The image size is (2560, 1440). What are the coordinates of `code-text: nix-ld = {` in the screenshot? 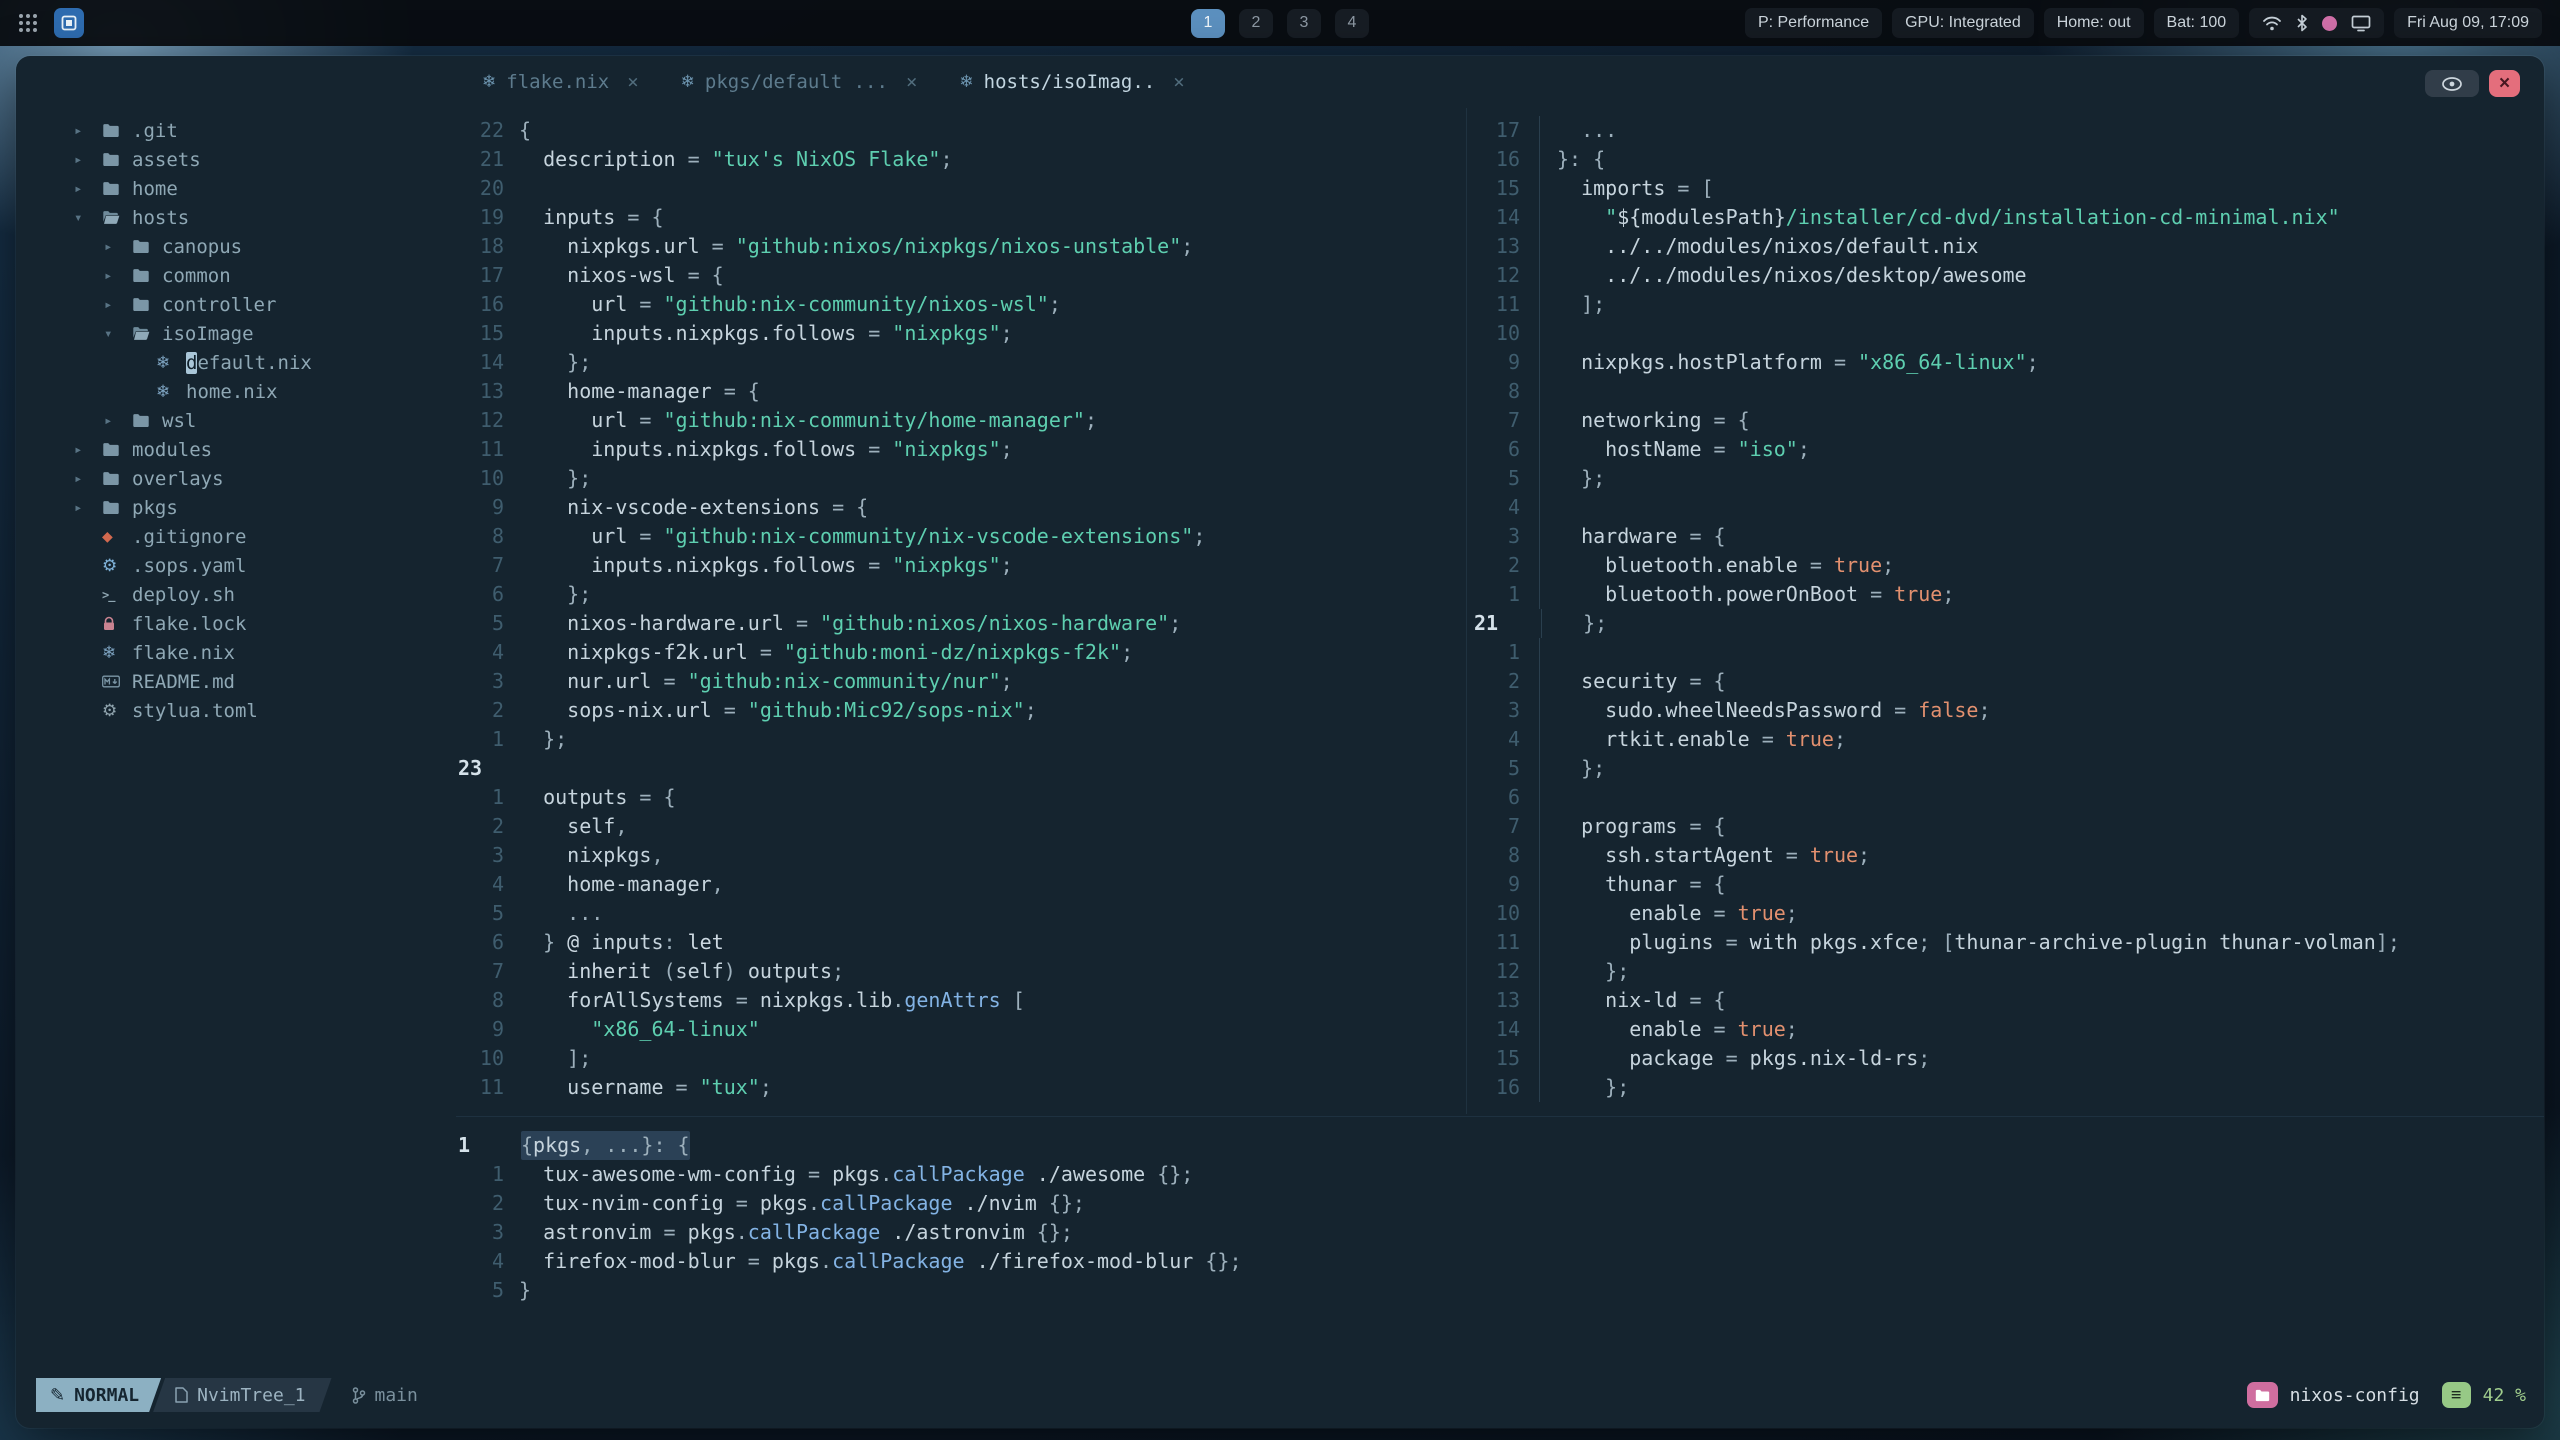 It's located at (1641, 1000).